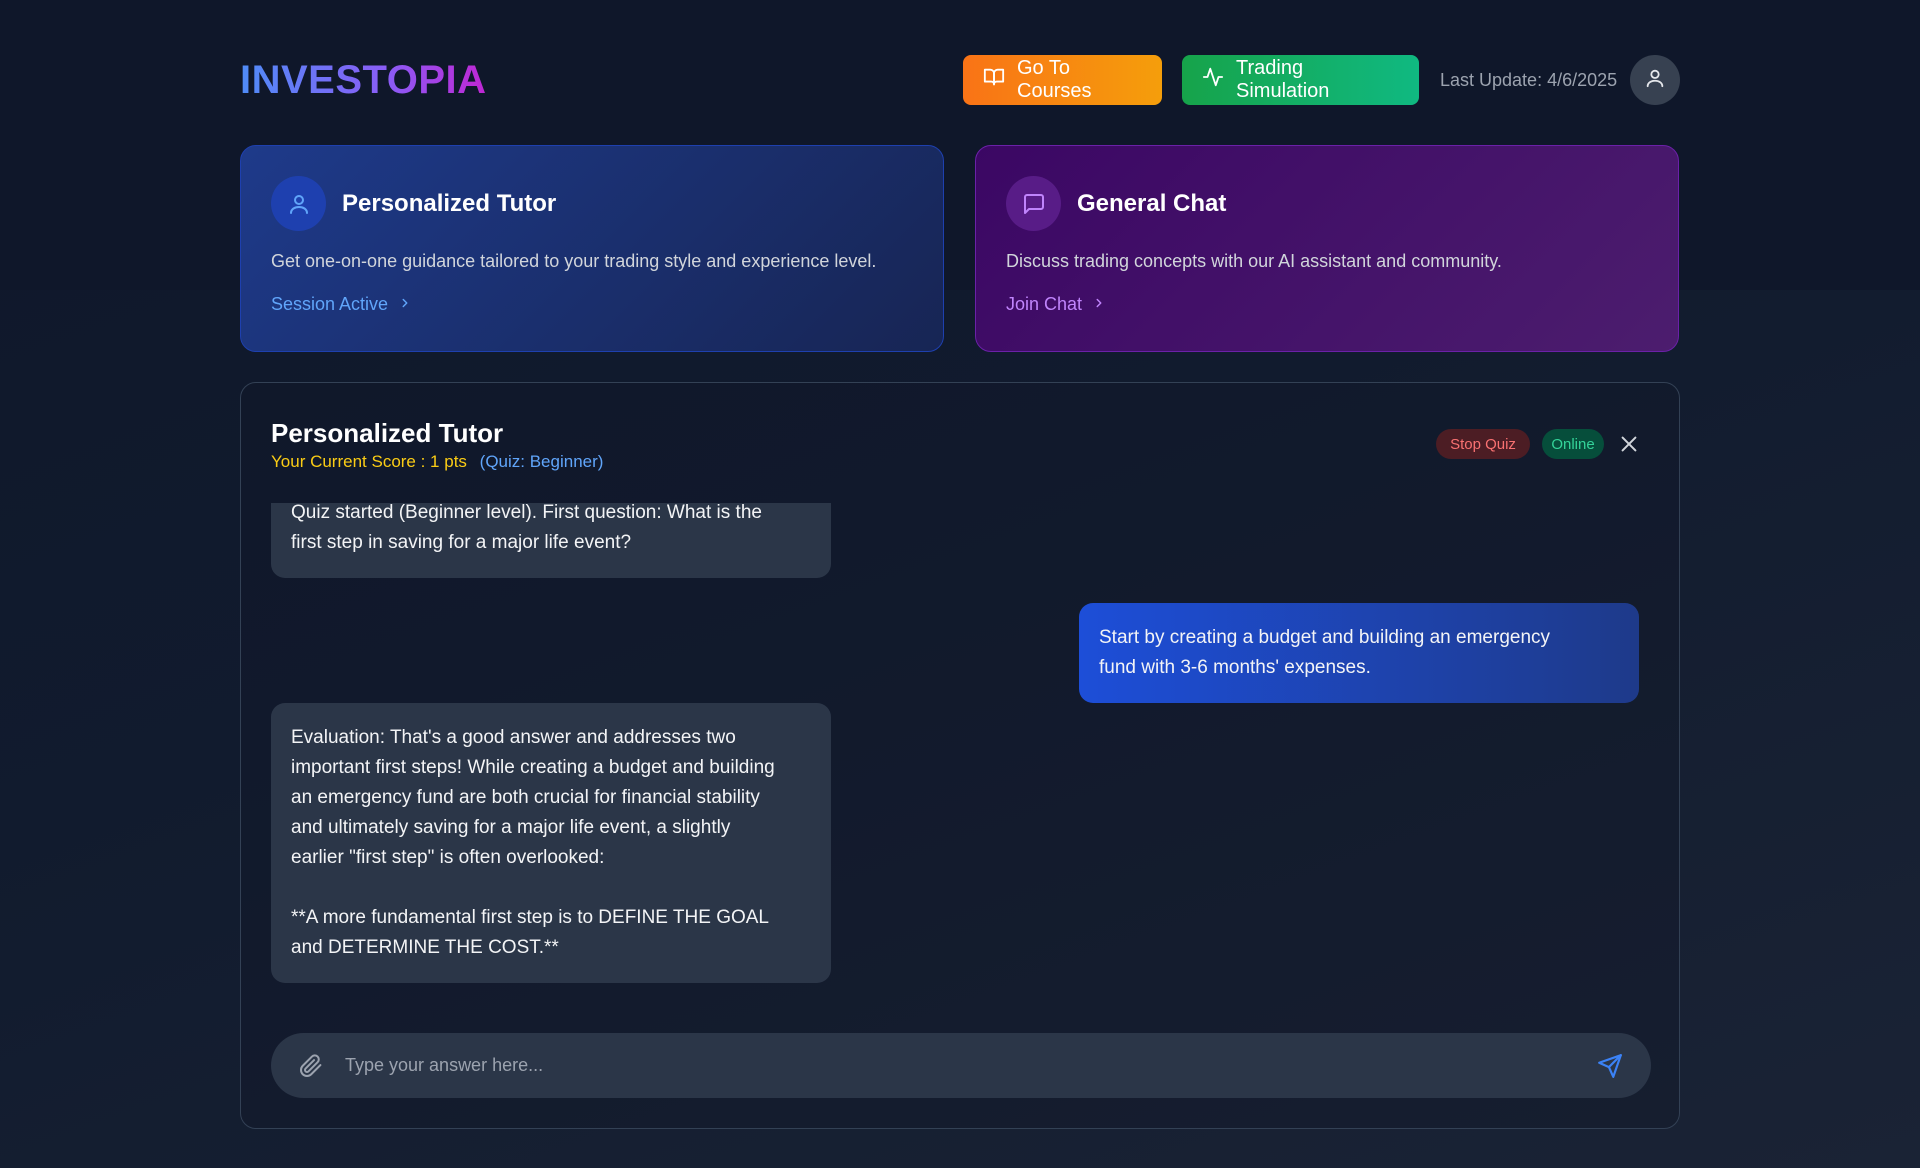 The image size is (1920, 1168). Describe the element at coordinates (994, 80) in the screenshot. I see `book-icon` at that location.